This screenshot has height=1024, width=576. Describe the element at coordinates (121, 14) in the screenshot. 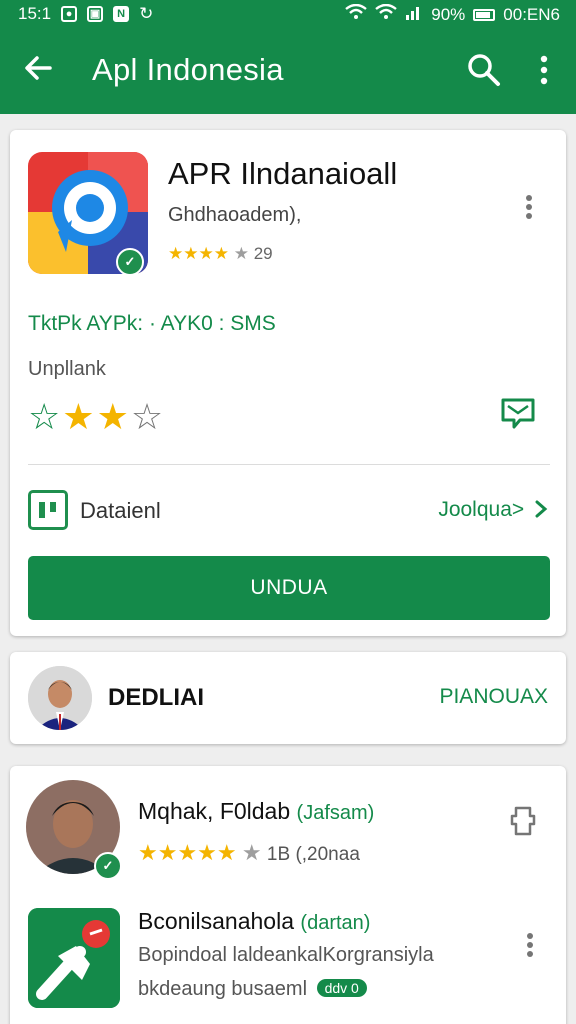

I see `n-notification-icon: N` at that location.